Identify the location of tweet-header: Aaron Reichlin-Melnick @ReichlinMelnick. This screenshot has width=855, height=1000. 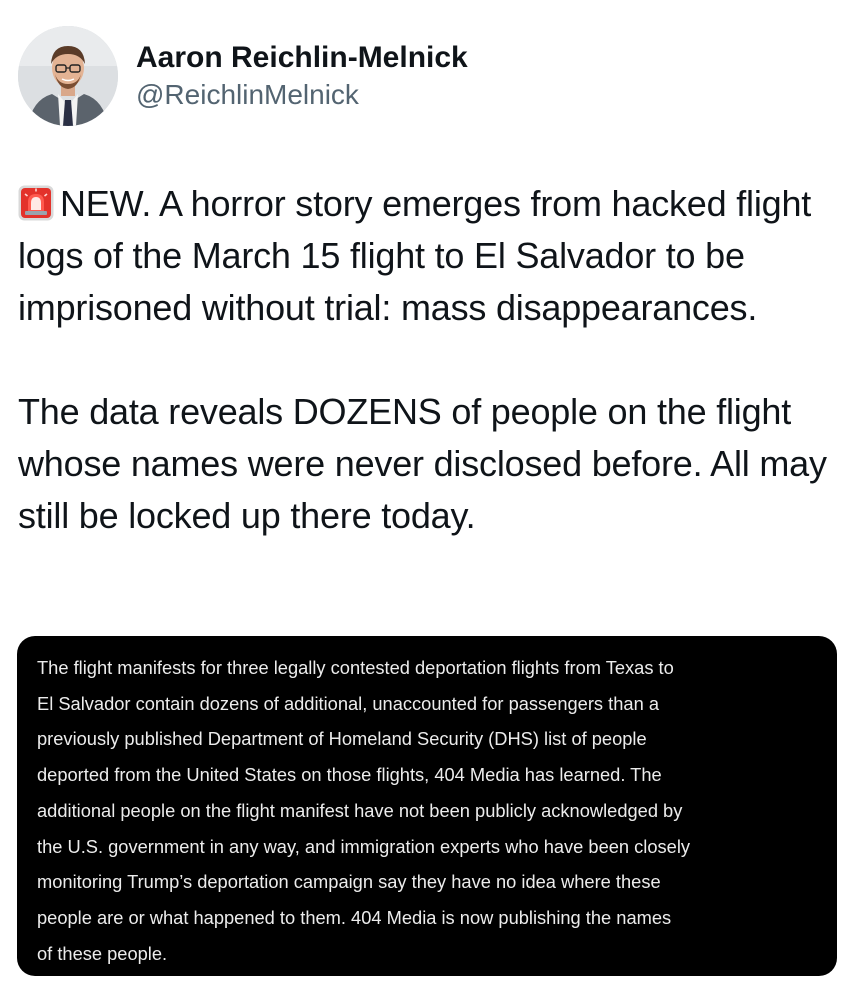
(243, 76).